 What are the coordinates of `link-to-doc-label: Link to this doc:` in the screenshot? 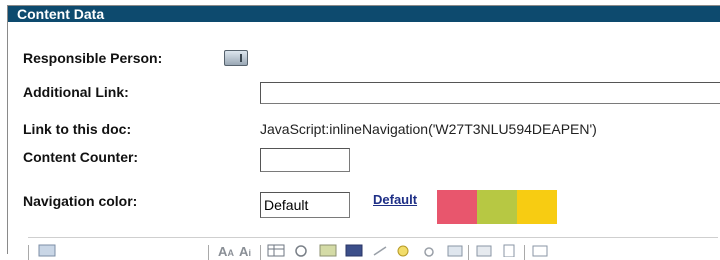 It's located at (77, 129).